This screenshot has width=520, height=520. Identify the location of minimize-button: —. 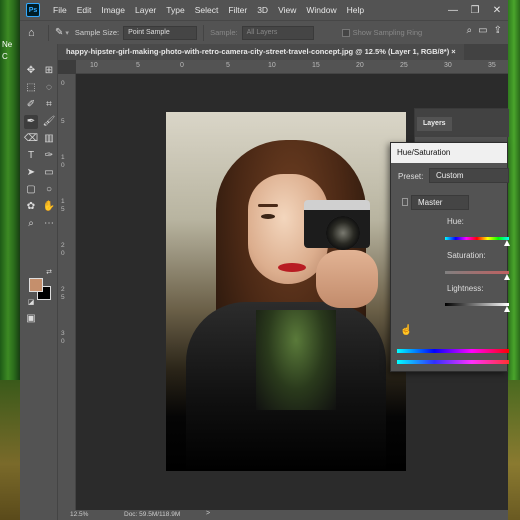
(453, 10).